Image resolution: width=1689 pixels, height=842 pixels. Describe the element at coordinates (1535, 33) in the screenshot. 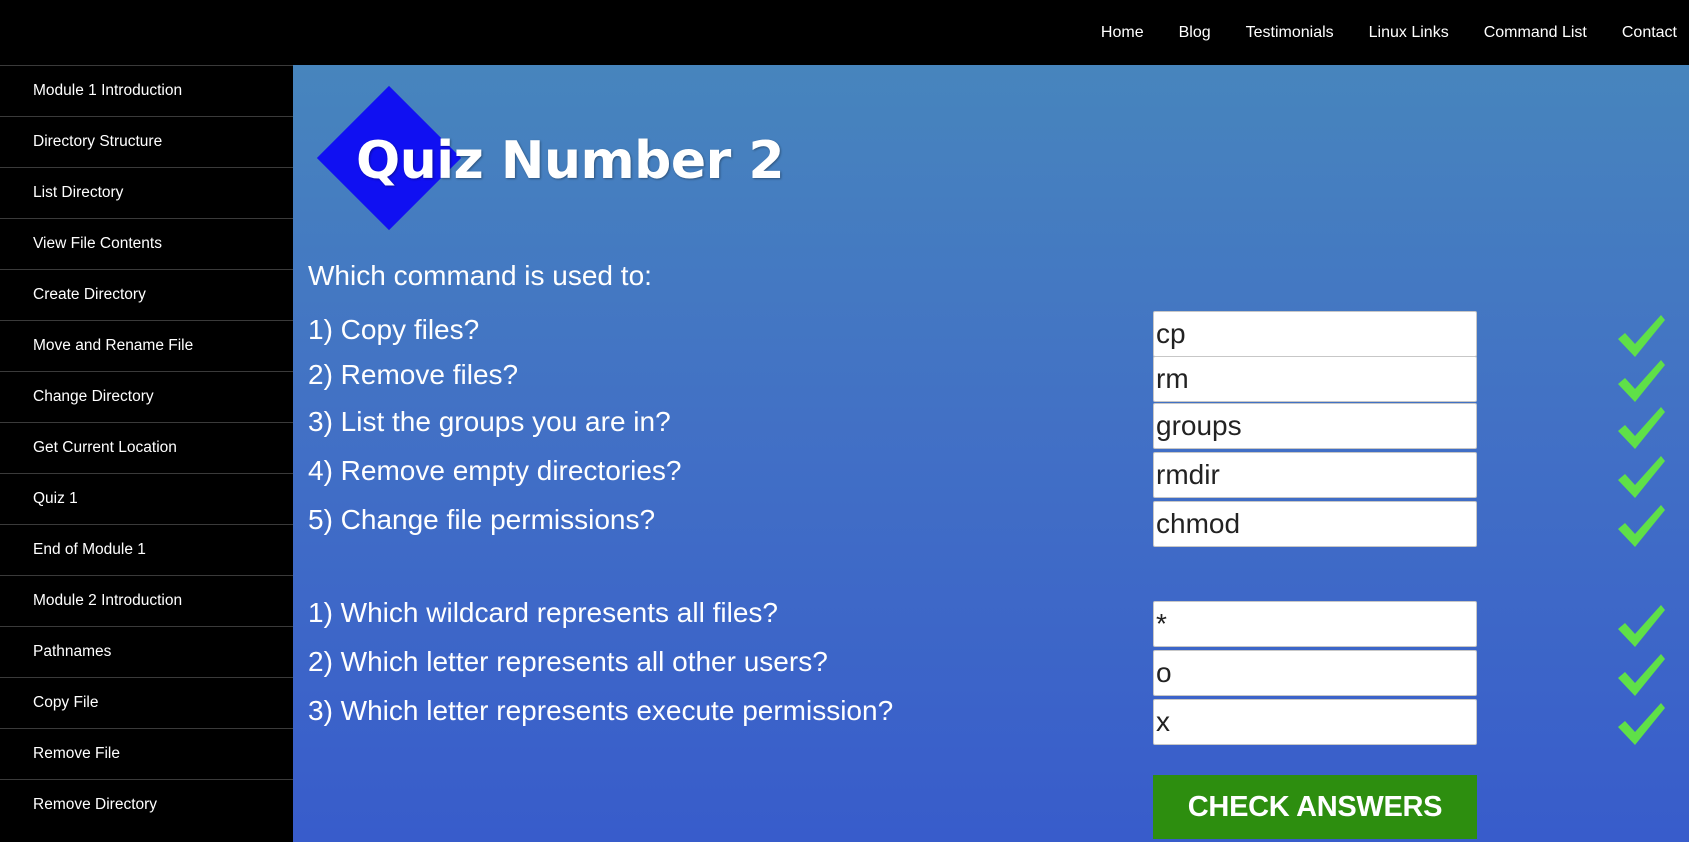

I see `nav-link-command-list: Command List` at that location.